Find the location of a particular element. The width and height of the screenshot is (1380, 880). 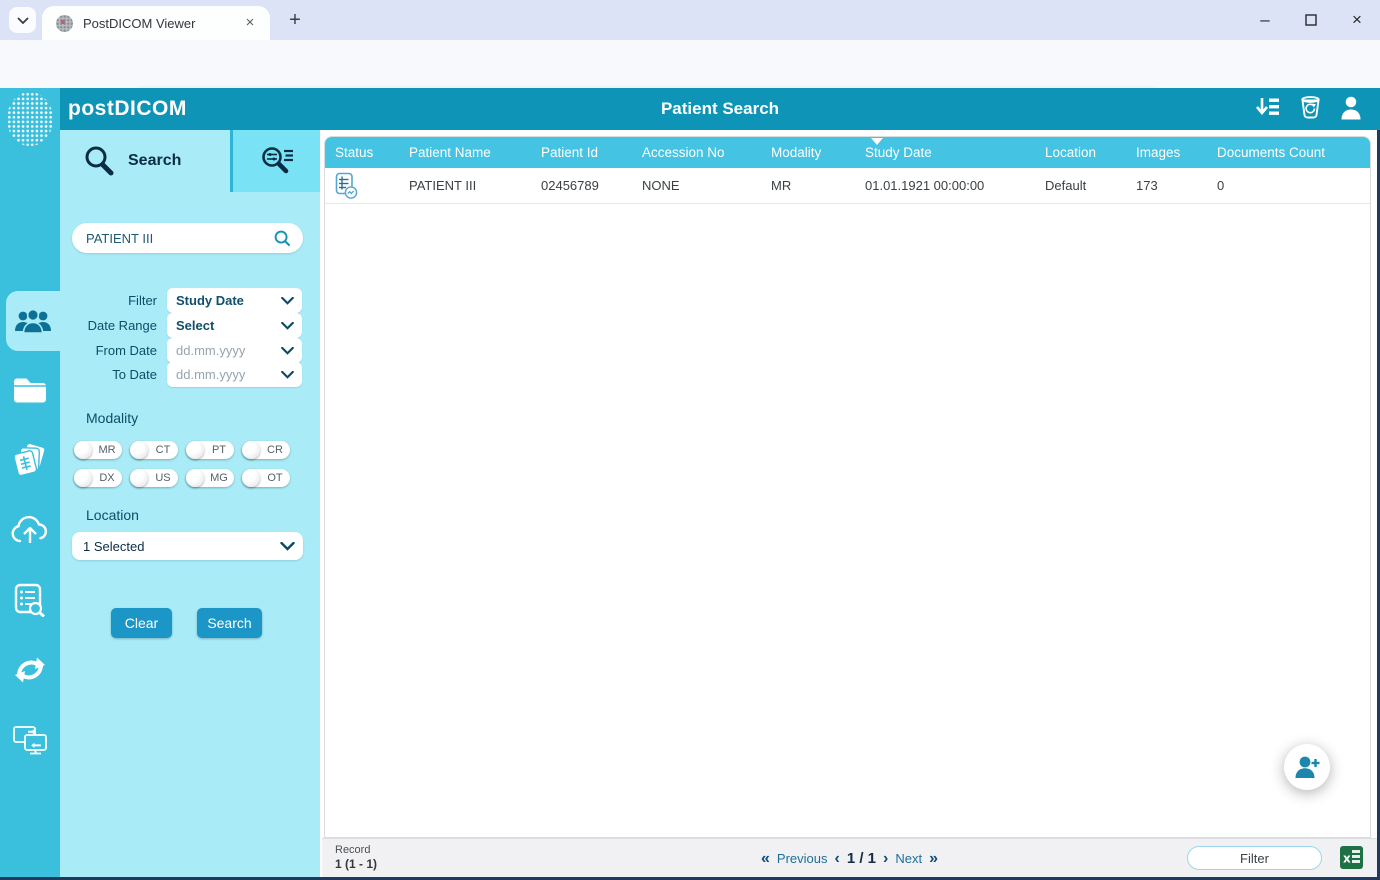

first-page-icon: « is located at coordinates (765, 859).